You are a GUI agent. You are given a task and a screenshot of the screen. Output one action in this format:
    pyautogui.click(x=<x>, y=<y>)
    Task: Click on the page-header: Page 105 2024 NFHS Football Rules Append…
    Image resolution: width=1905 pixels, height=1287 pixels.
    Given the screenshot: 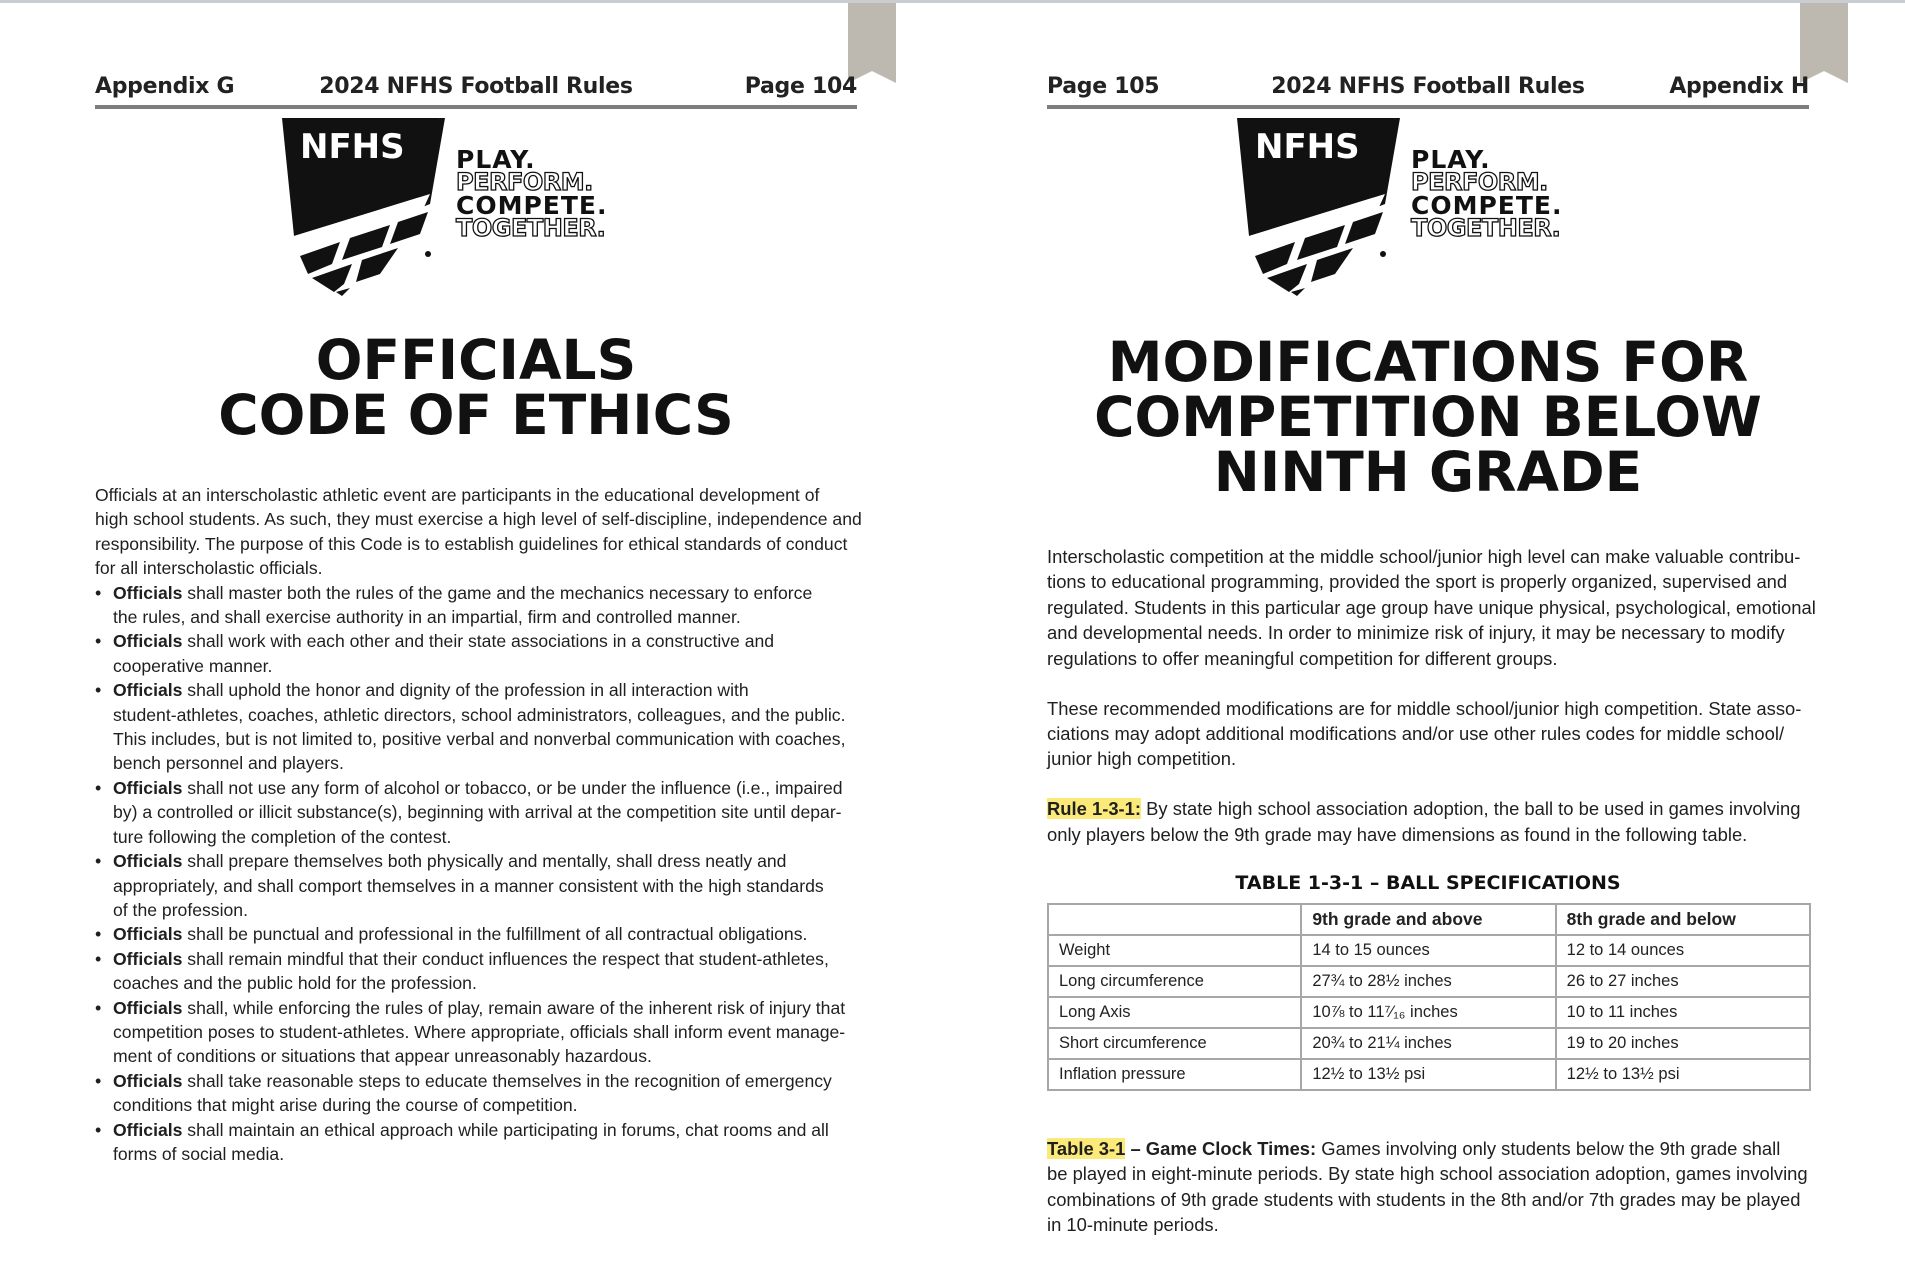 What is the action you would take?
    pyautogui.click(x=1428, y=88)
    